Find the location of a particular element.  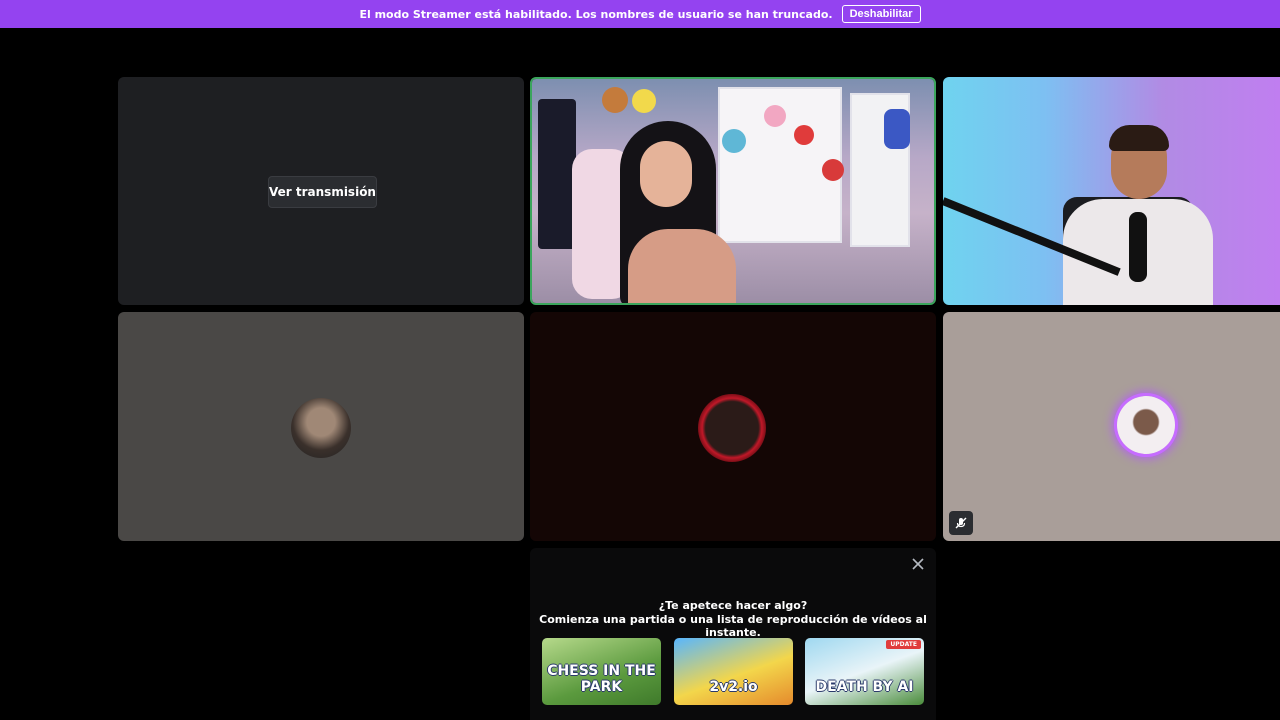

participant-video-tile is located at coordinates (1111, 191).